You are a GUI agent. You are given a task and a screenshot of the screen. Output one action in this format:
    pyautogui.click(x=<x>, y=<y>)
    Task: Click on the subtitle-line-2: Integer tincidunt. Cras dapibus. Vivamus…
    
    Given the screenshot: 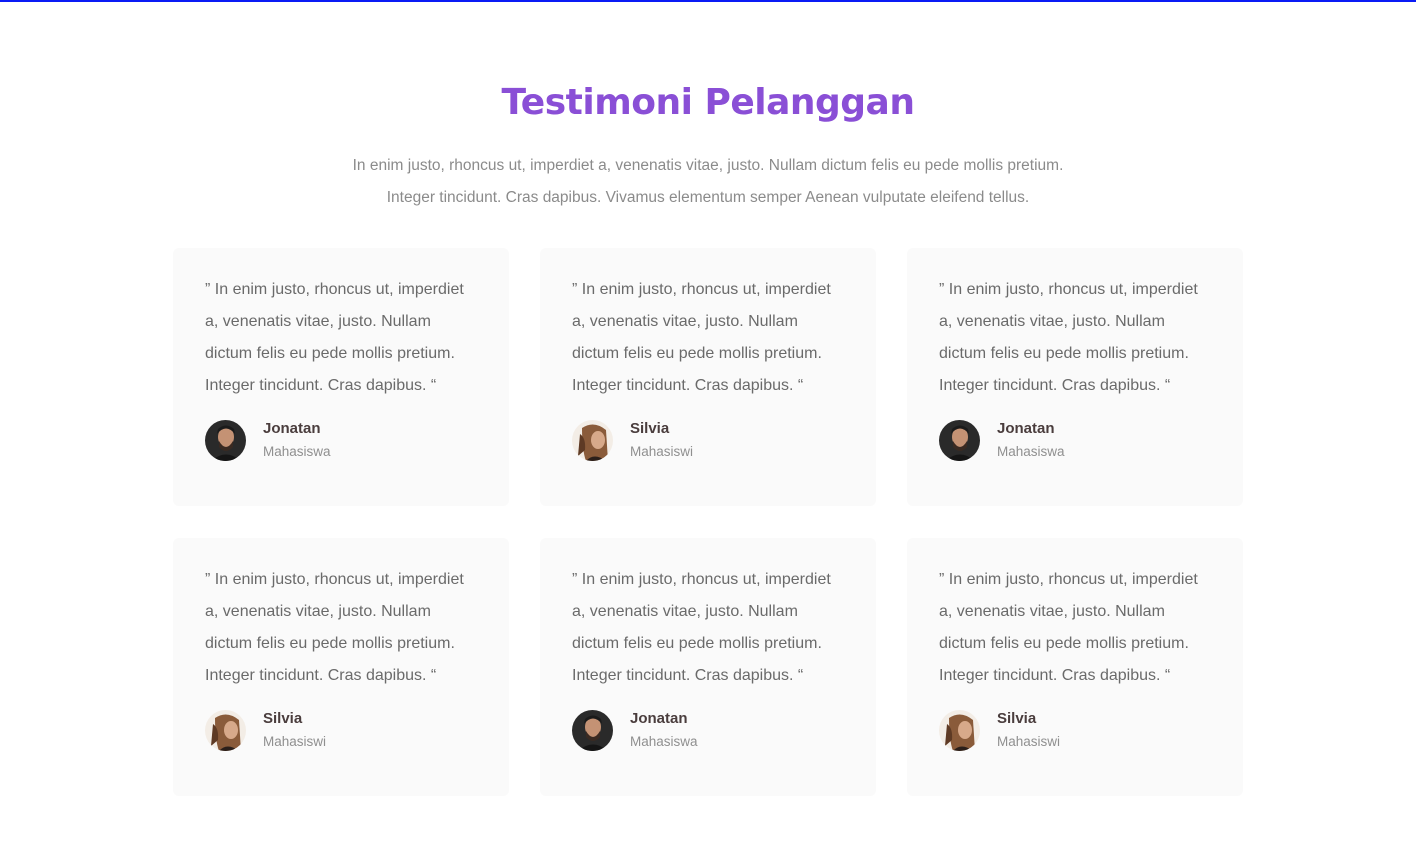 What is the action you would take?
    pyautogui.click(x=708, y=197)
    